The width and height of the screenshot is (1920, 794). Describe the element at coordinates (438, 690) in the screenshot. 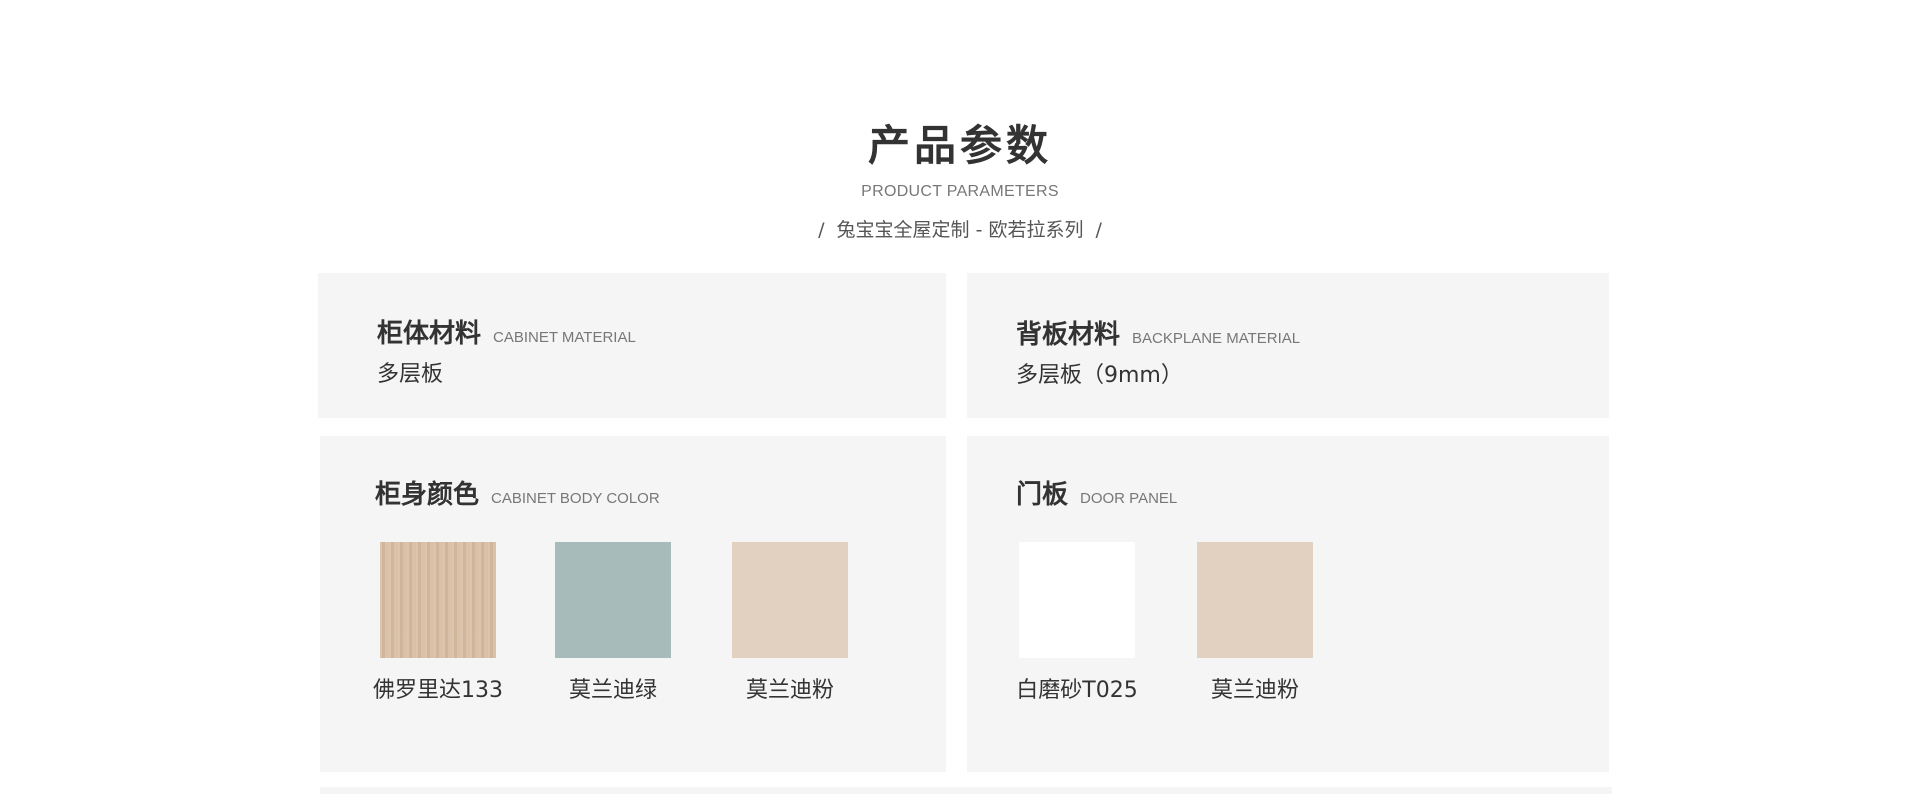

I see `body-color-swatch-label: 佛罗里达133` at that location.